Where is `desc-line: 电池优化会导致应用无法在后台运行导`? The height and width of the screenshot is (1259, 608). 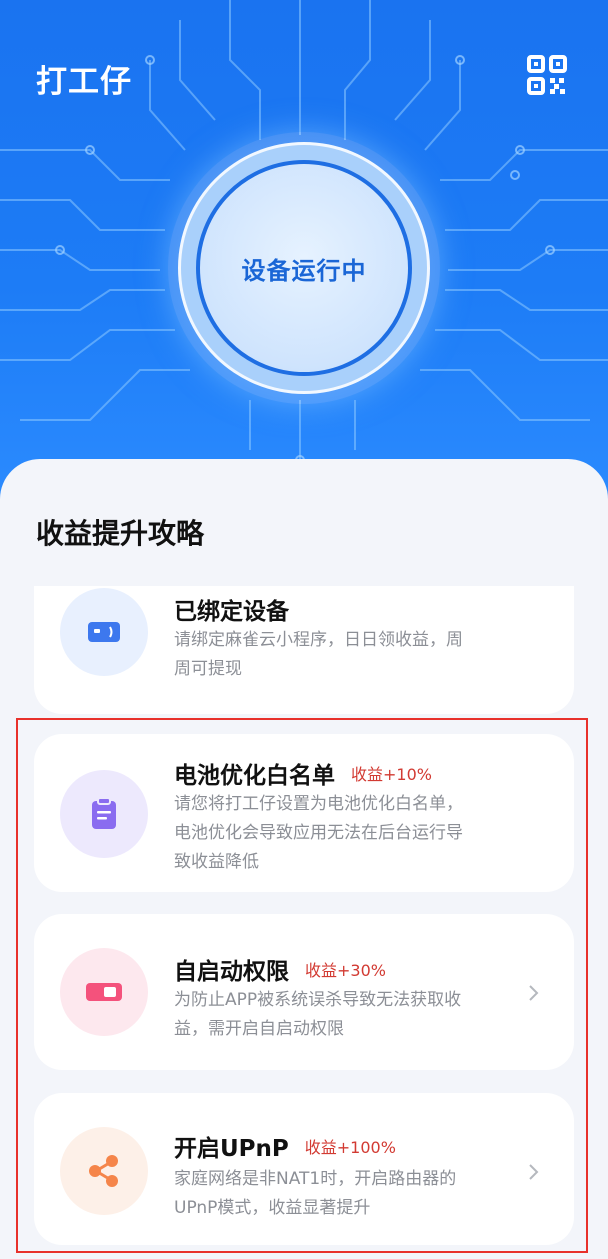
desc-line: 电池优化会导致应用无法在后台运行导 is located at coordinates (318, 833).